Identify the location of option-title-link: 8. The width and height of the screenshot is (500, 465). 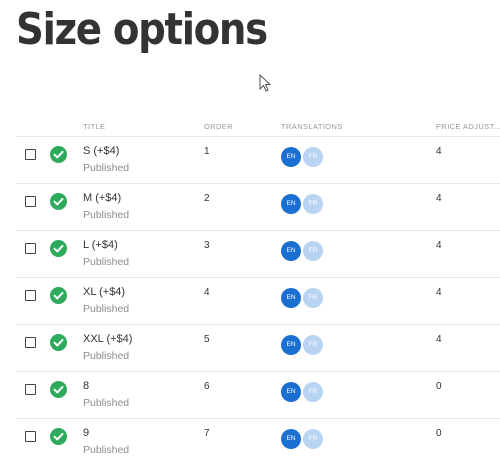
(86, 386).